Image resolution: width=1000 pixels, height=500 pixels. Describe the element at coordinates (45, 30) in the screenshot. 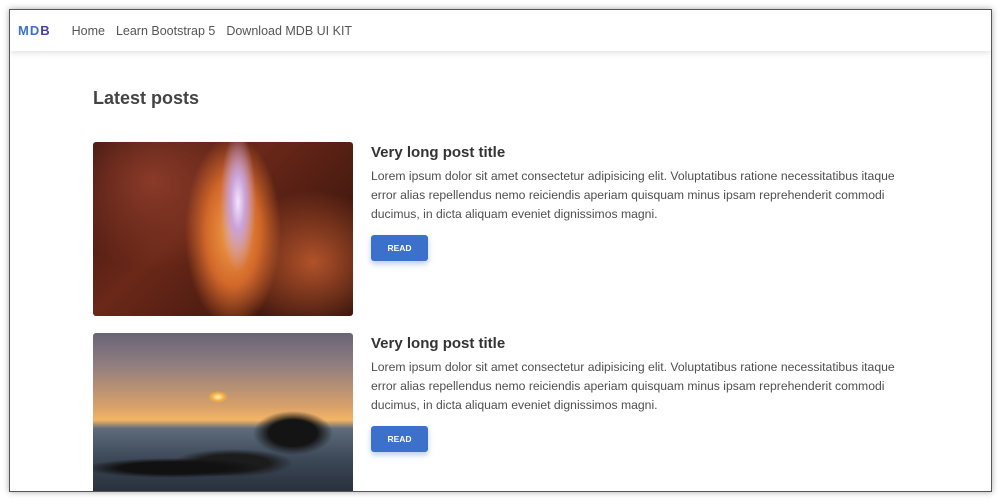

I see `brand-text-last: B` at that location.